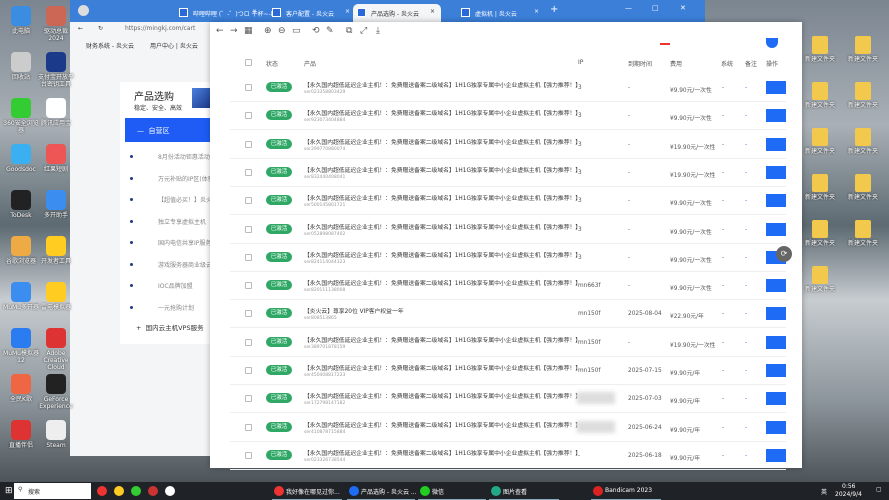  What do you see at coordinates (165, 178) in the screenshot?
I see `category-item: 万元补贴的IP区(体验)` at bounding box center [165, 178].